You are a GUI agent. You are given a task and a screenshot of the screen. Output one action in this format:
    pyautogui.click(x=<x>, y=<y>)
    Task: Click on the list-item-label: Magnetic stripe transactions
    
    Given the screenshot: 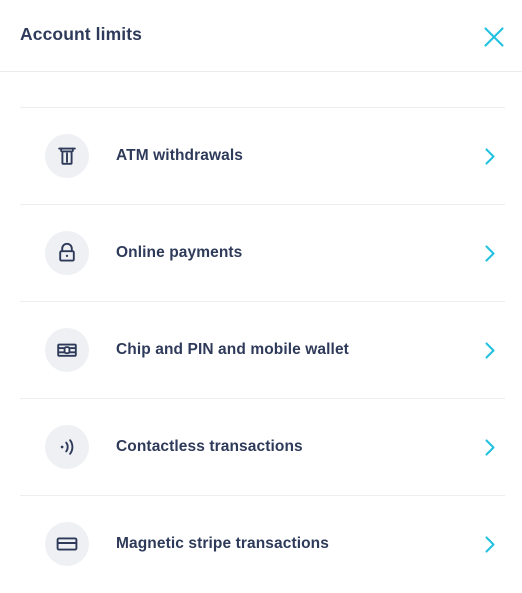 What is the action you would take?
    pyautogui.click(x=222, y=543)
    